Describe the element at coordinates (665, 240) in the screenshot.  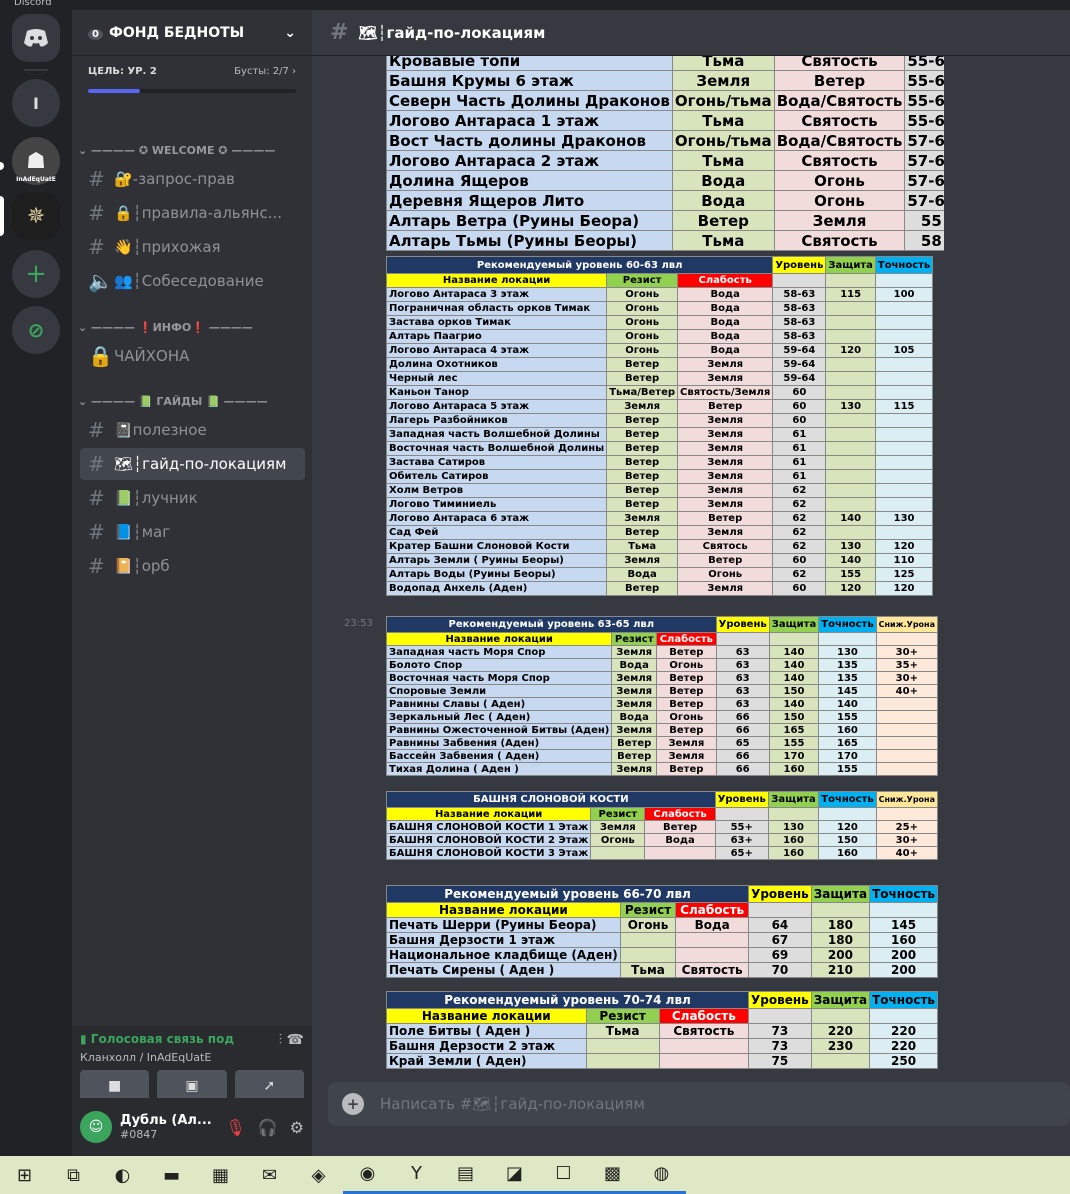
I see `table-row: Алтарь Тьмы (Руины Беоры) Тьма Святость 58` at that location.